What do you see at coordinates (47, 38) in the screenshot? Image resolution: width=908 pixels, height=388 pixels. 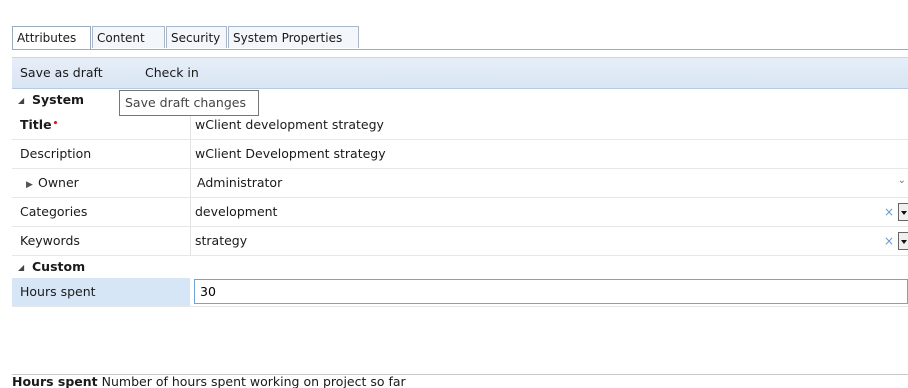 I see `tab-label: Attributes` at bounding box center [47, 38].